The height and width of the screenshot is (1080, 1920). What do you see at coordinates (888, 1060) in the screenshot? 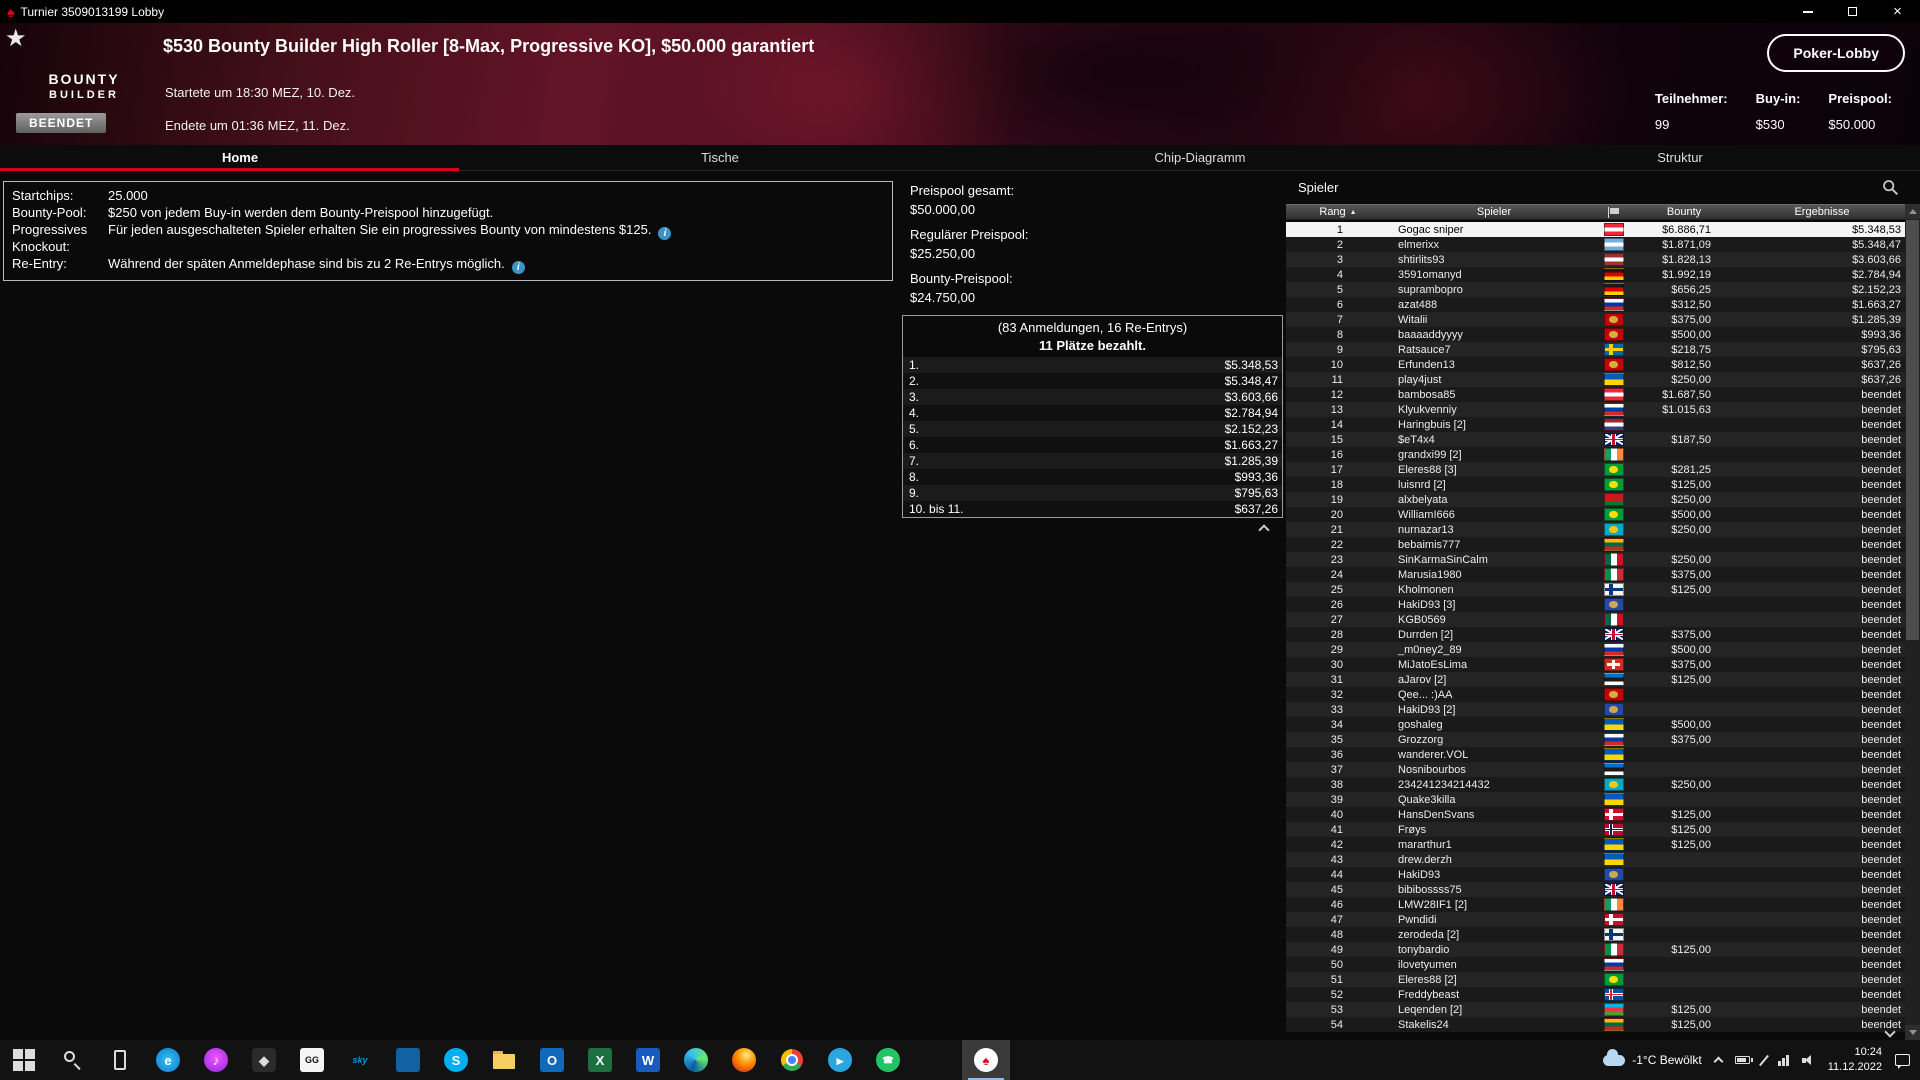
I see `whatsapp-app: ☎` at bounding box center [888, 1060].